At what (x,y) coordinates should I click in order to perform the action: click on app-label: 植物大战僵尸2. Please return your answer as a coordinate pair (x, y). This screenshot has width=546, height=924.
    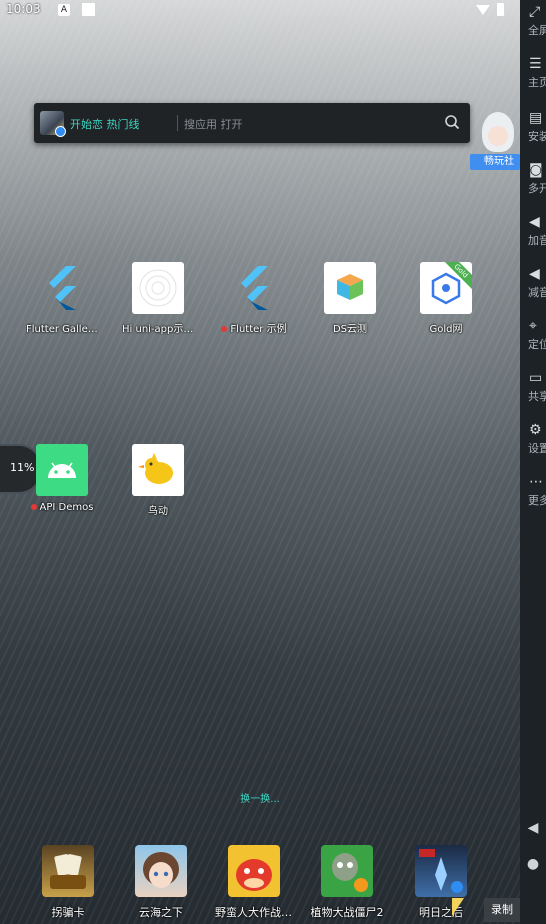
    Looking at the image, I should click on (347, 912).